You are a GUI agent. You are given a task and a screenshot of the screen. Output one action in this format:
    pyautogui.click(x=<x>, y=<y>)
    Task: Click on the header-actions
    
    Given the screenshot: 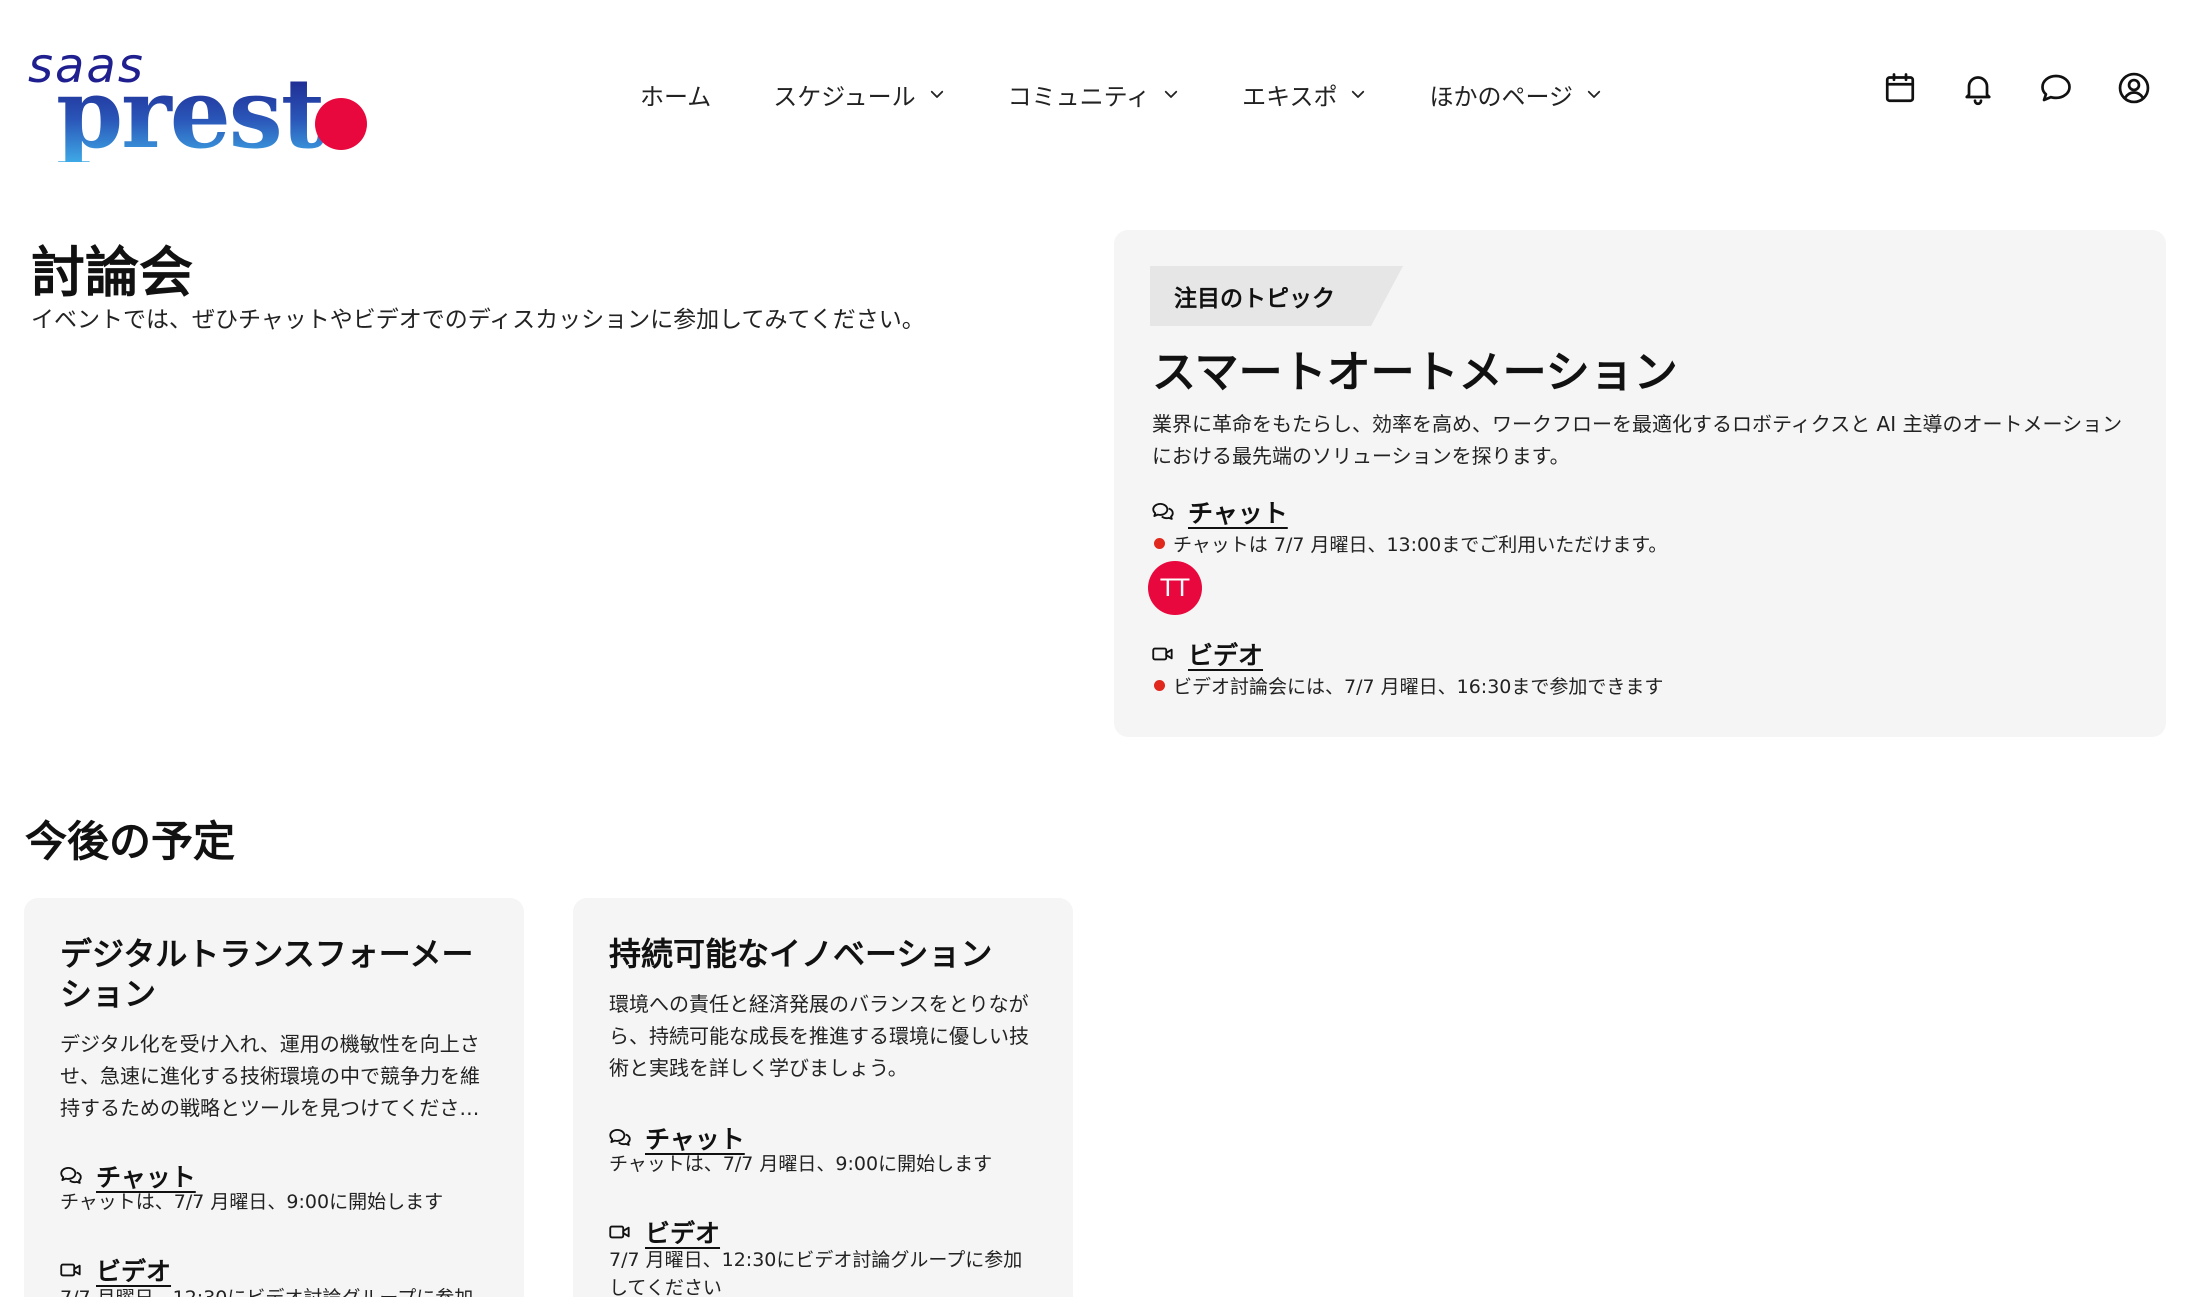 What is the action you would take?
    pyautogui.click(x=2036, y=88)
    